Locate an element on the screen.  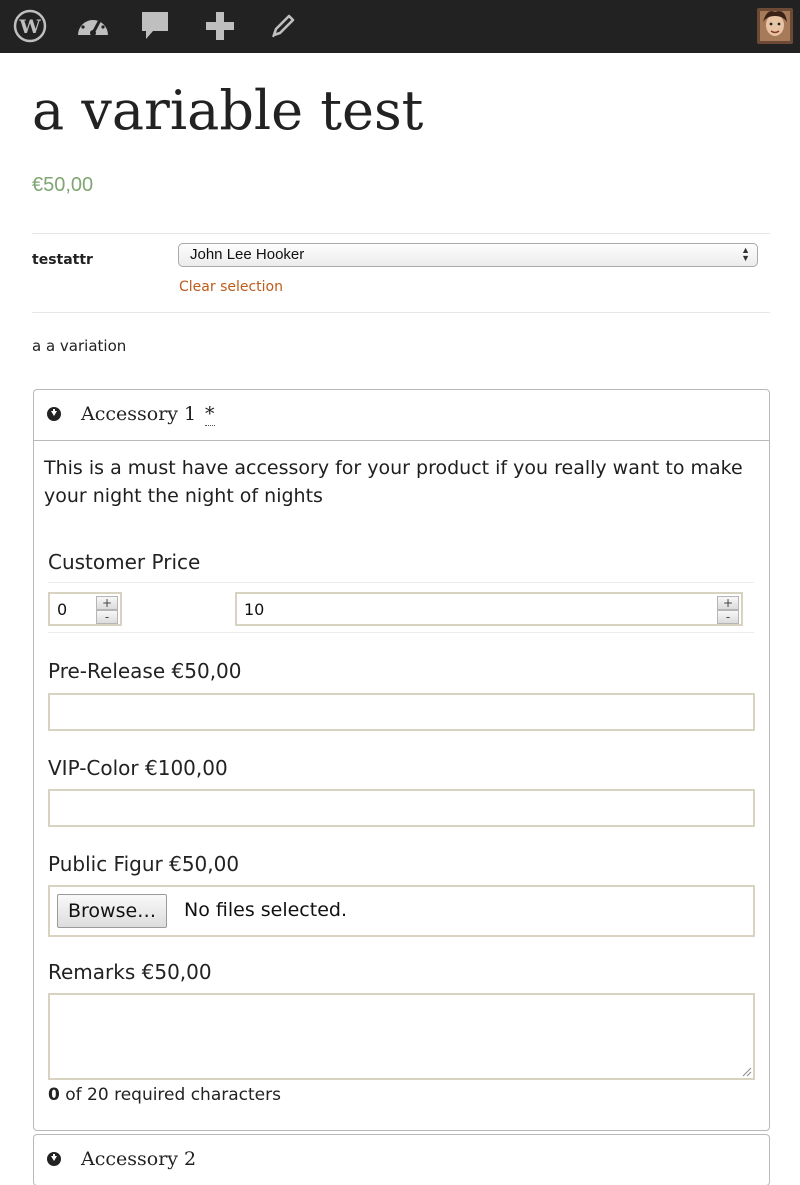
remarks-character-count: 0 is located at coordinates (54, 1095).